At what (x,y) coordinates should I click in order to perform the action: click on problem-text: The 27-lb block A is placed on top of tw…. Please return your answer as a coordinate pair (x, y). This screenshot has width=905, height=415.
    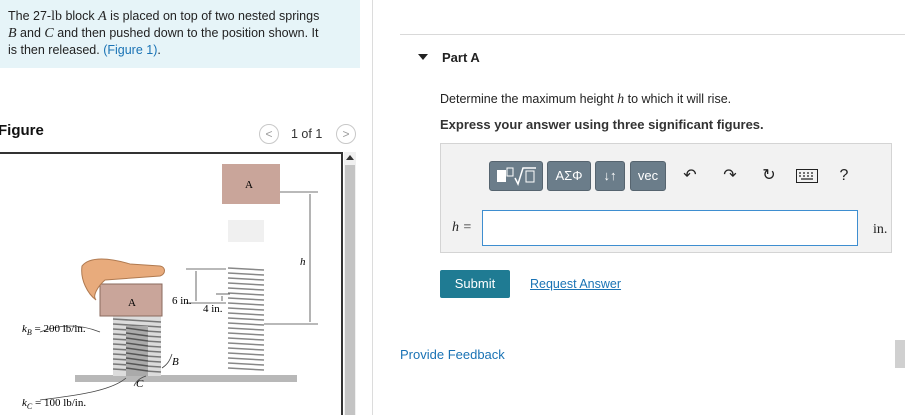
    Looking at the image, I should click on (180, 33).